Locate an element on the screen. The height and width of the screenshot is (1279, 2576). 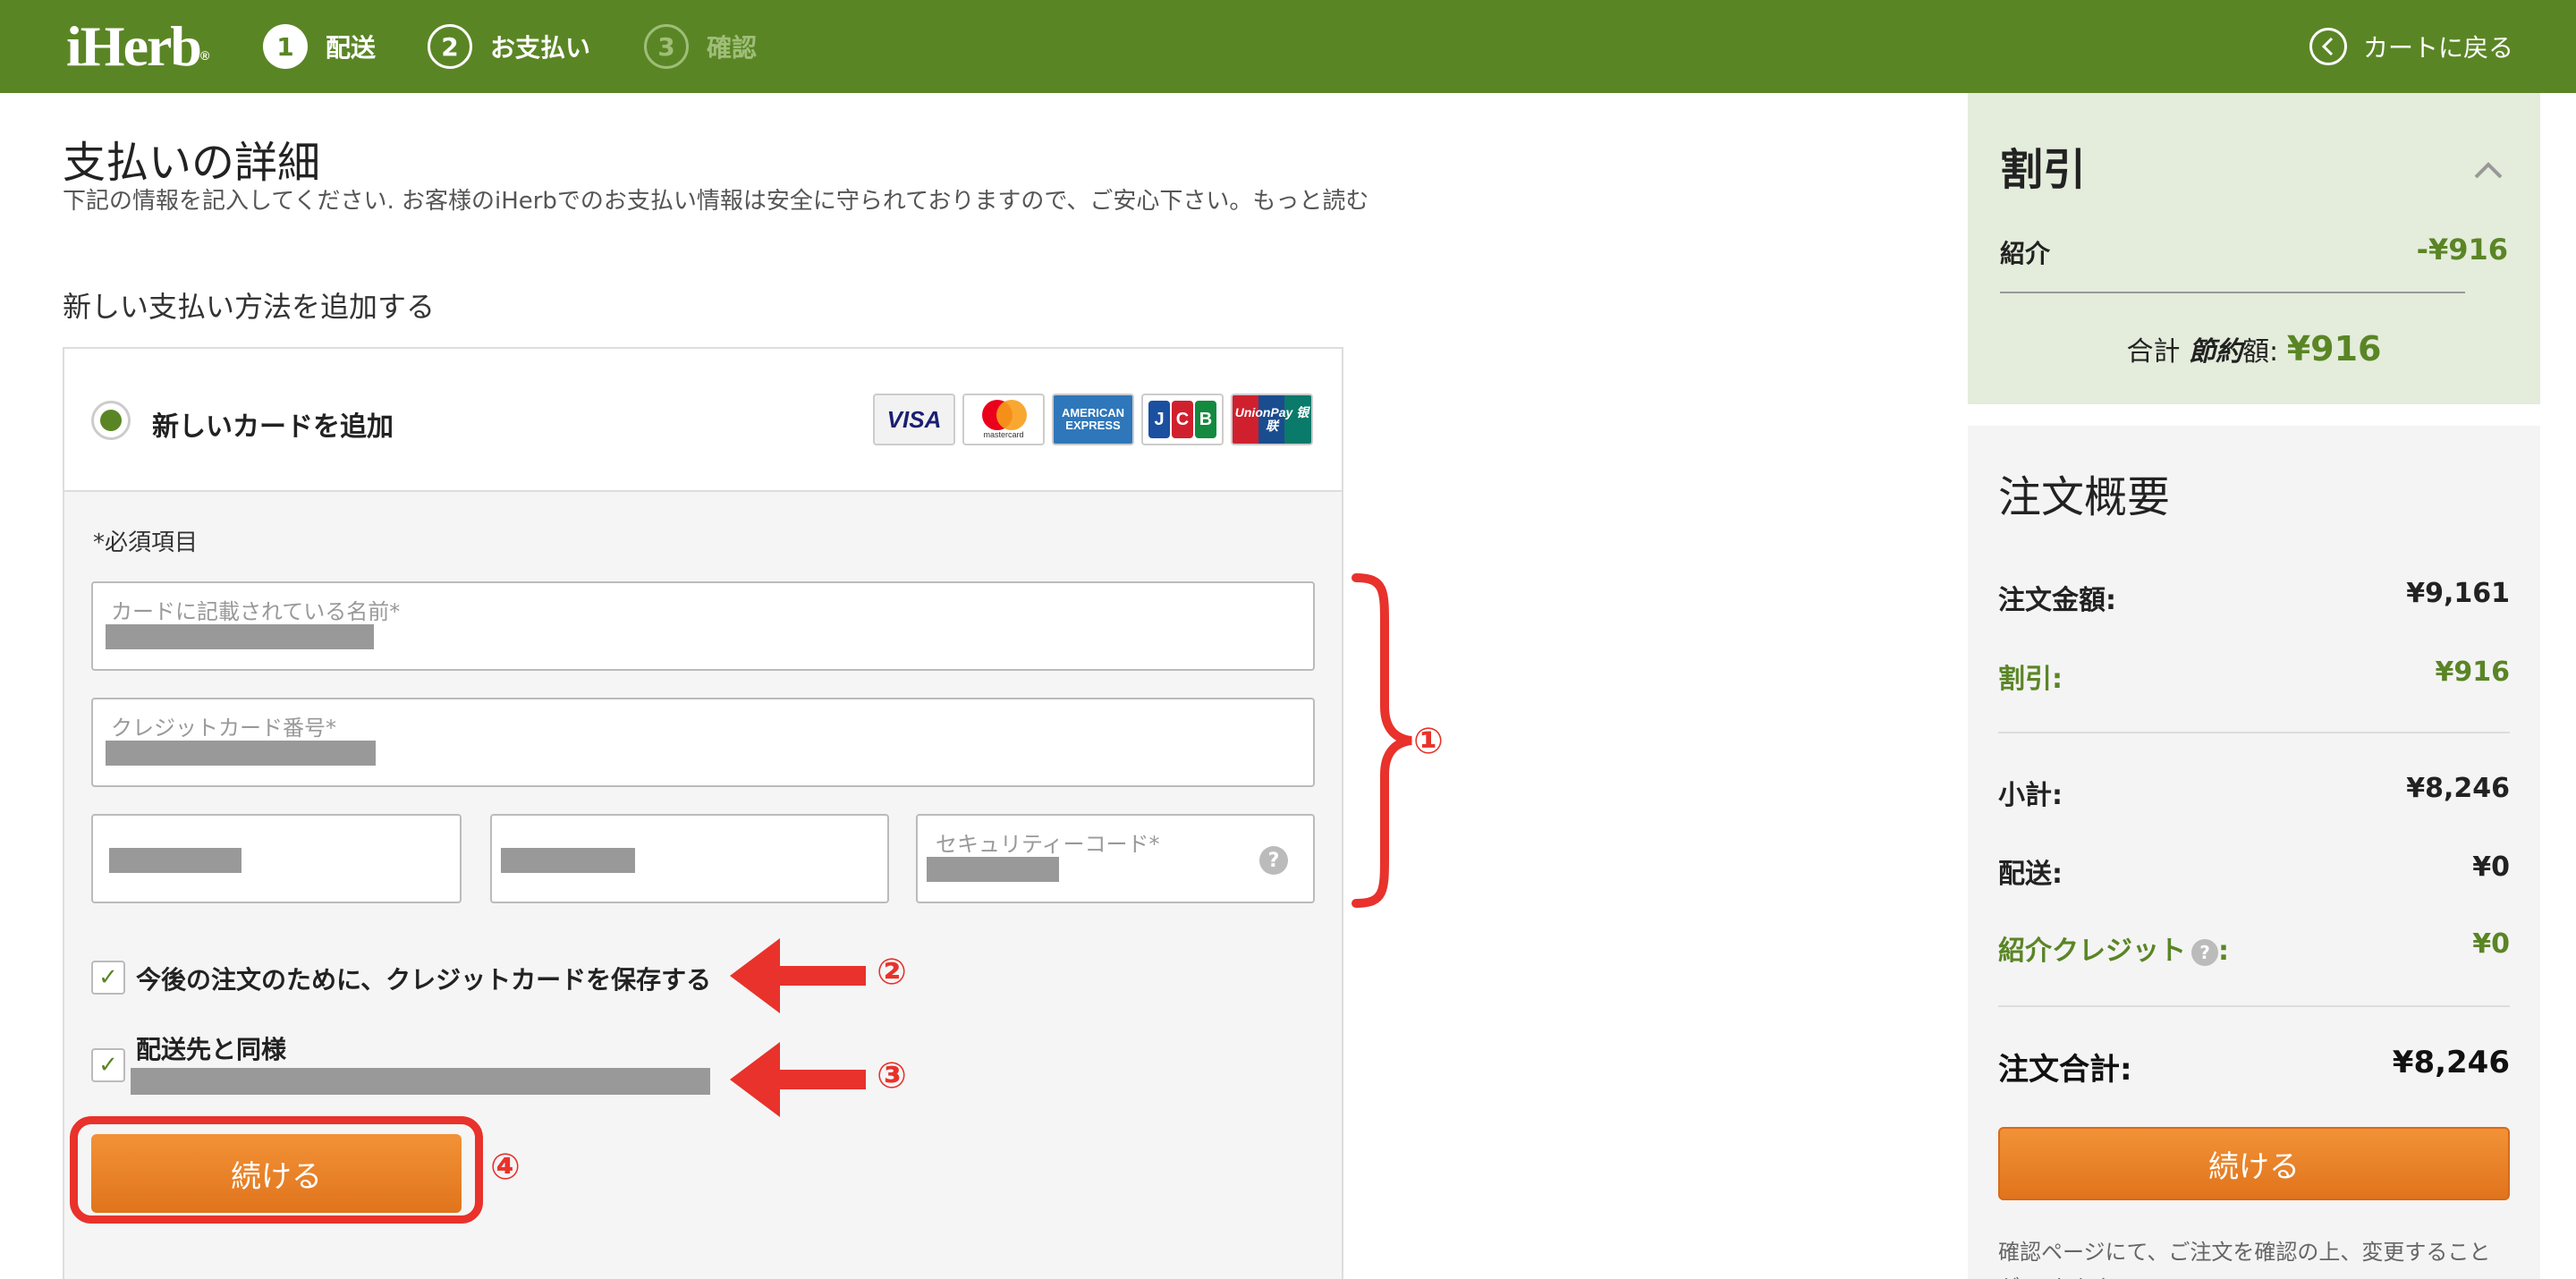
subtotal-row: 小計: ¥8,246 is located at coordinates (2254, 792).